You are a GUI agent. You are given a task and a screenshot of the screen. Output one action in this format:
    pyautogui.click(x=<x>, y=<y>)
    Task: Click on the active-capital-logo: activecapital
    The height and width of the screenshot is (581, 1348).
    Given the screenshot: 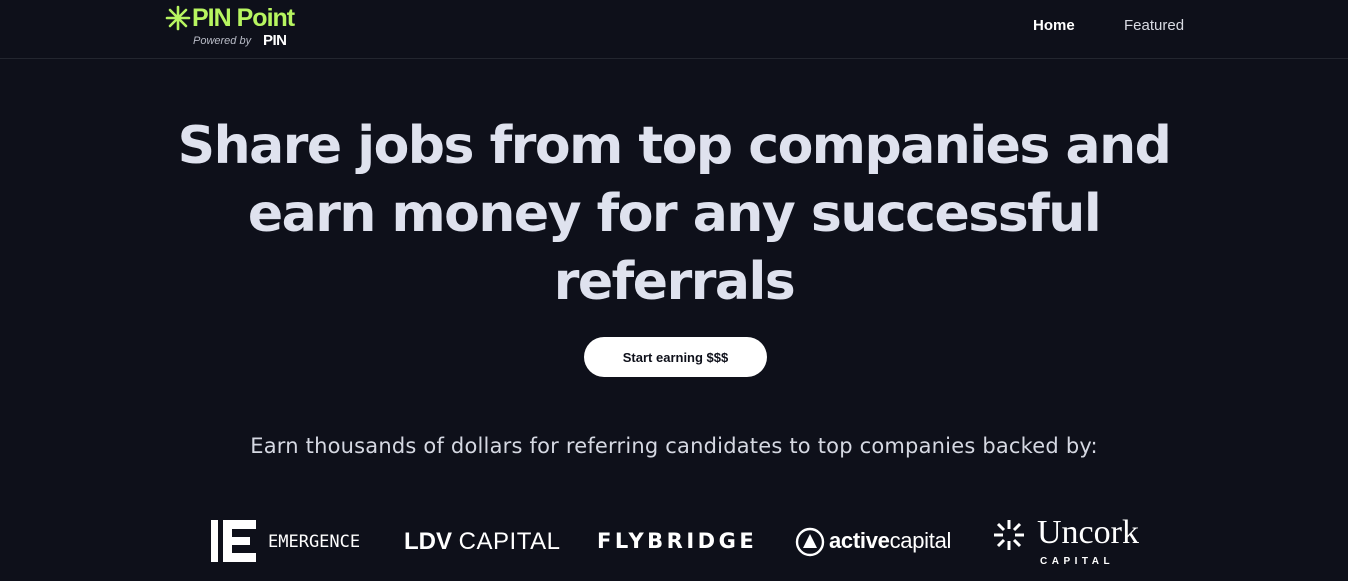 What is the action you would take?
    pyautogui.click(x=880, y=542)
    